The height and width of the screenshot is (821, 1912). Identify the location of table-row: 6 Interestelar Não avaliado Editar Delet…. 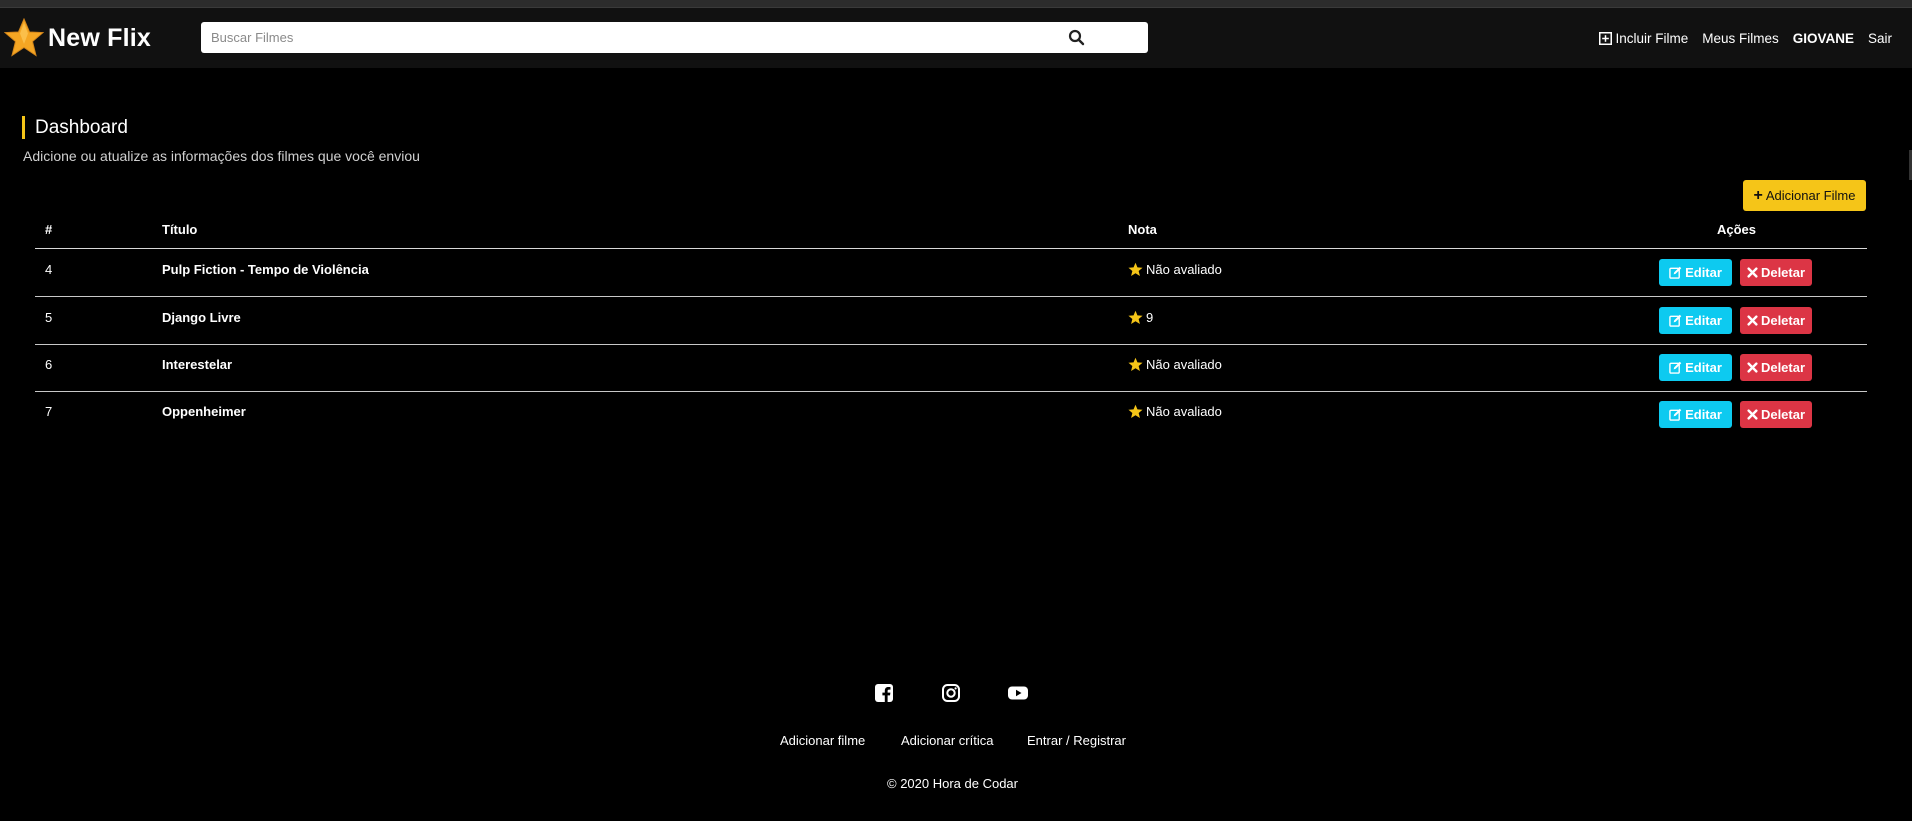
(951, 368).